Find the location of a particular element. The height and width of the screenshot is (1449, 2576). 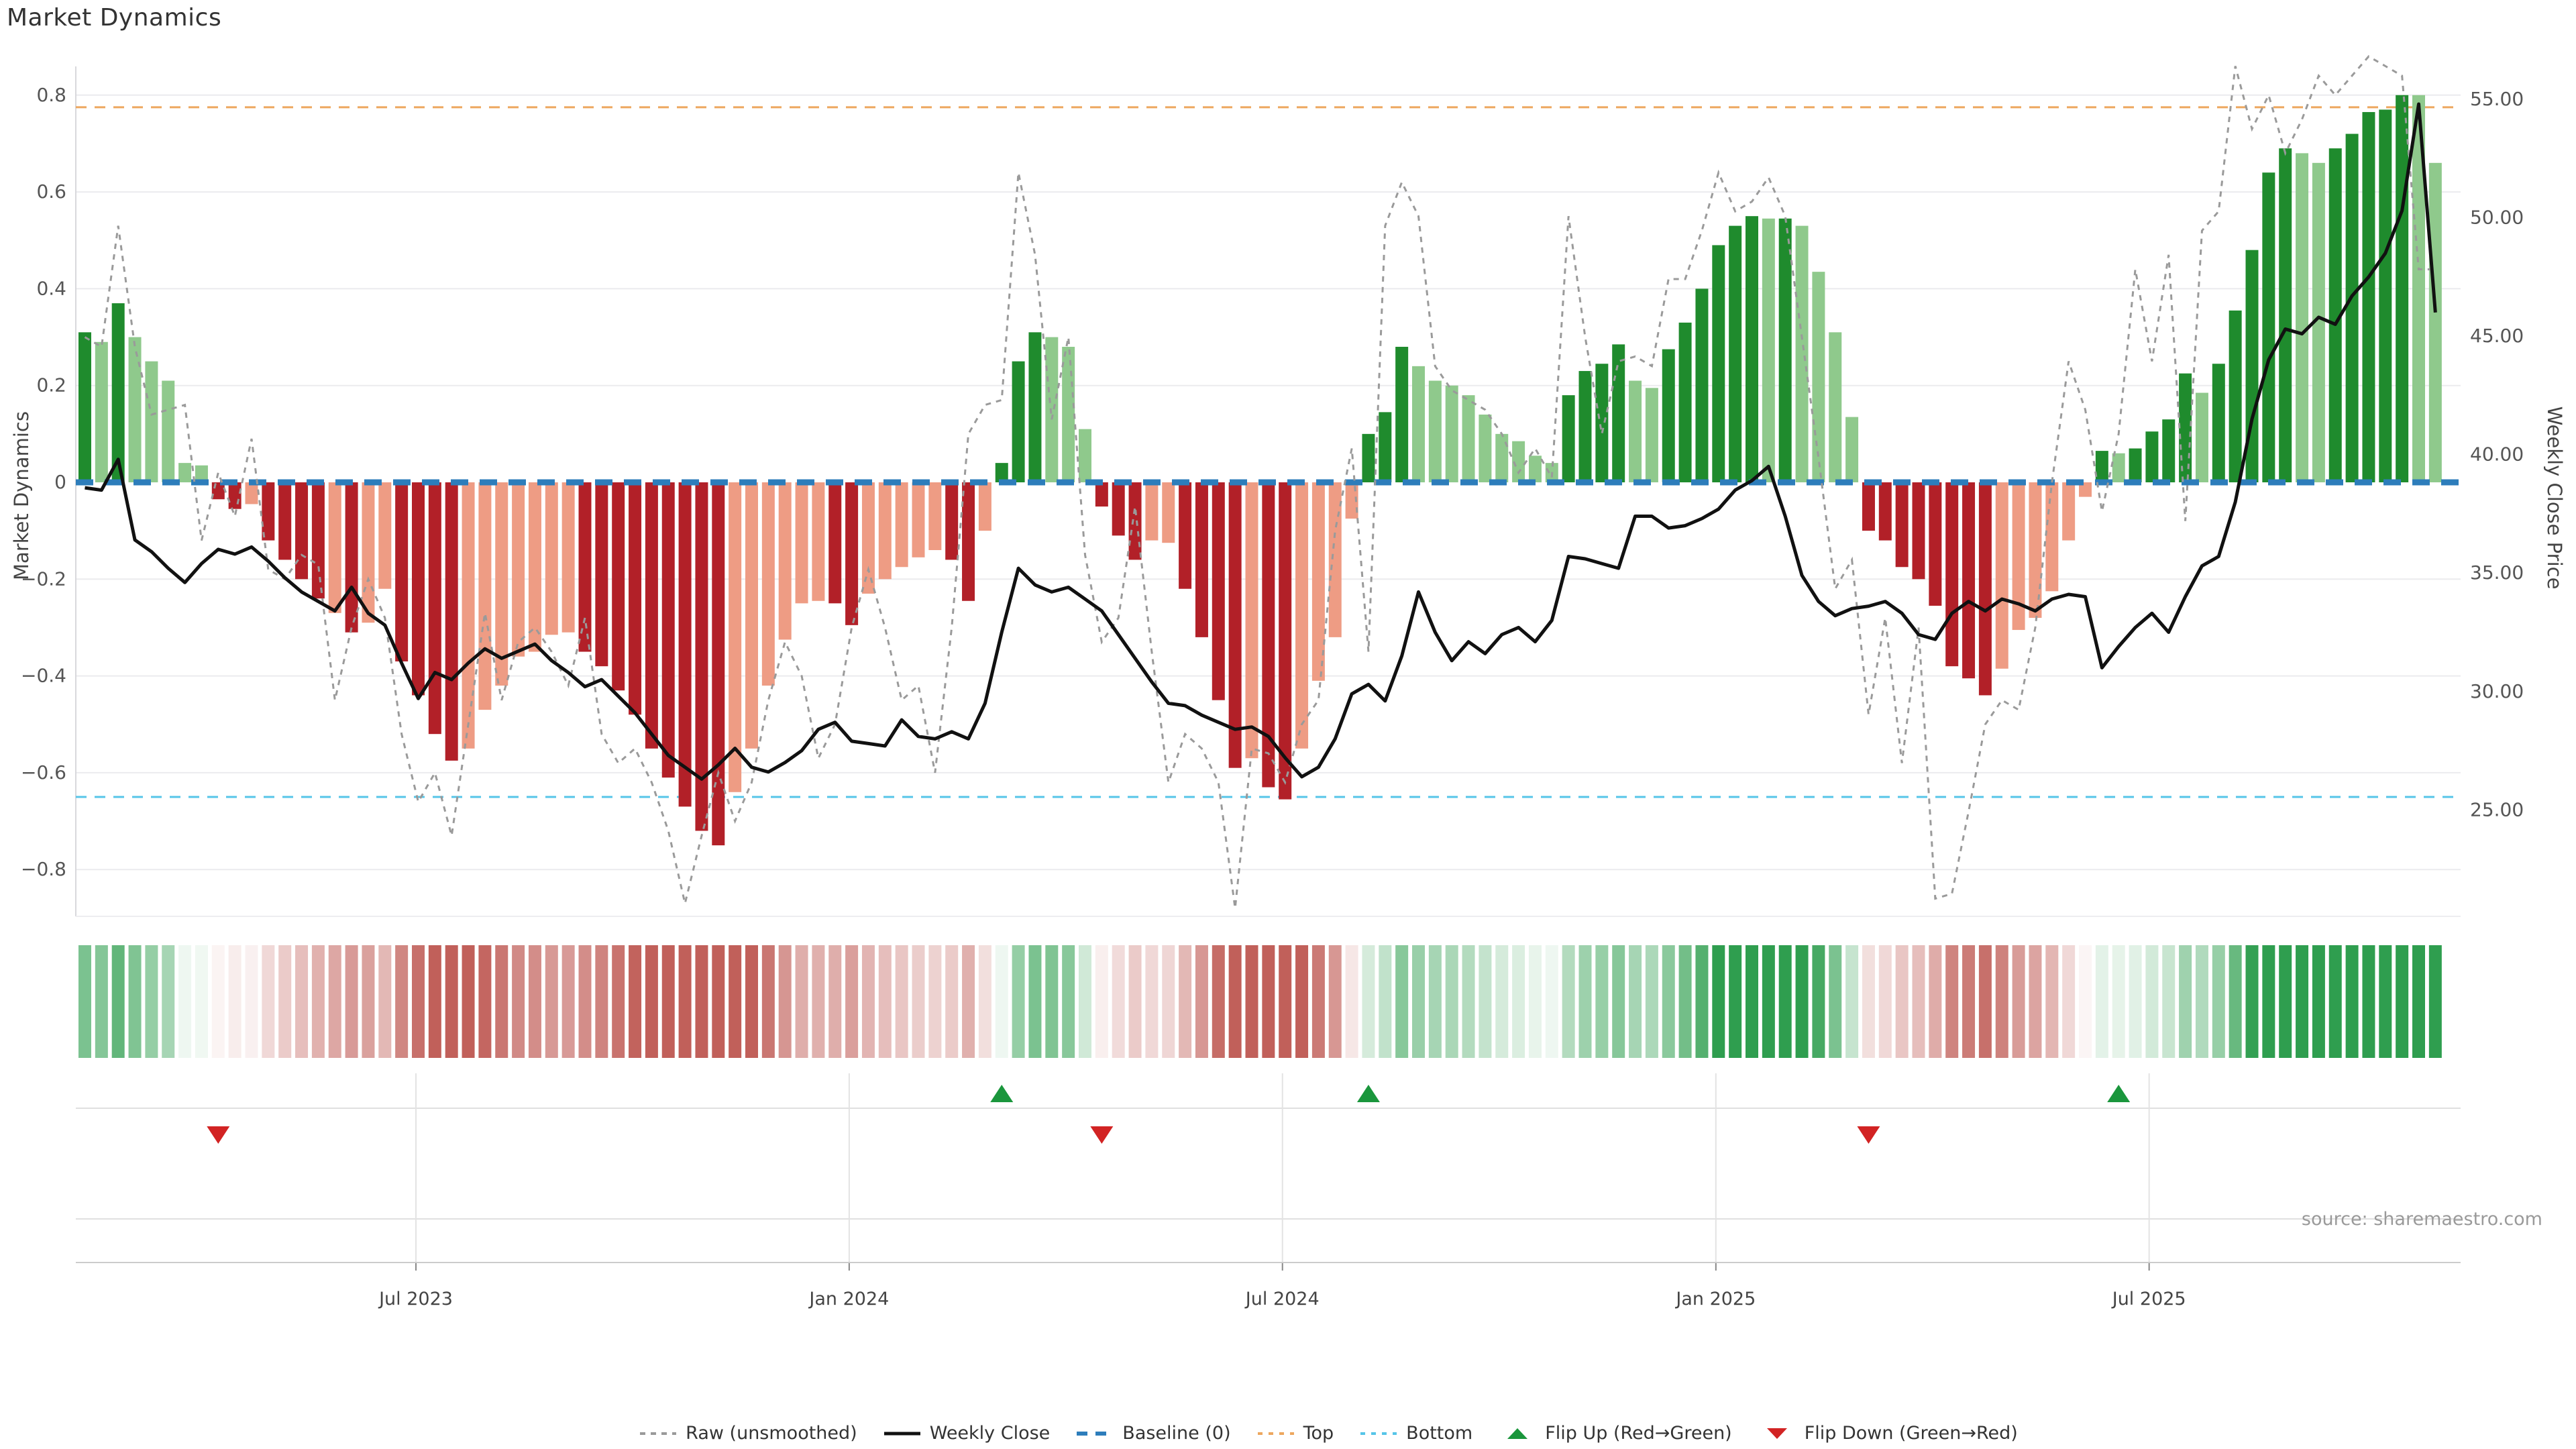

y-tick-label-left: 0.6 is located at coordinates (51, 191).